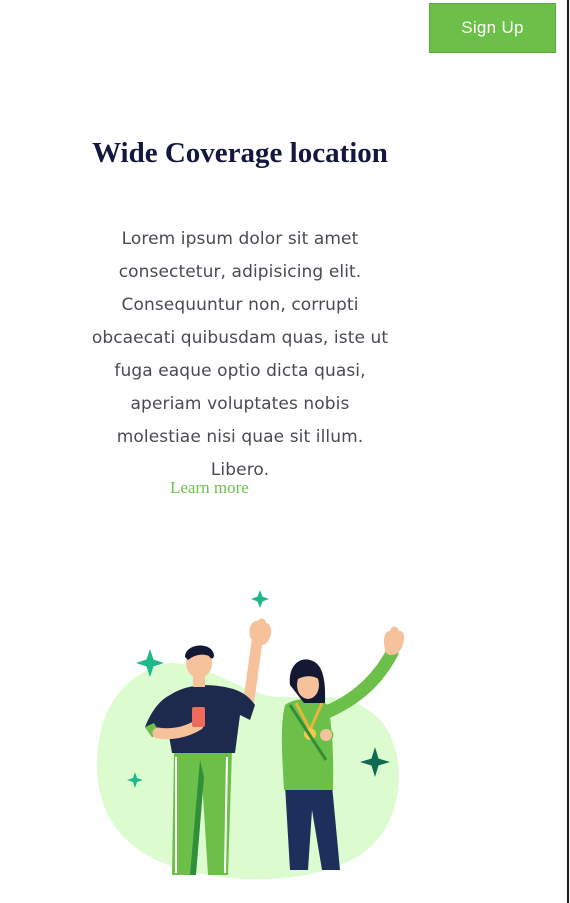 The width and height of the screenshot is (570, 903). What do you see at coordinates (240, 153) in the screenshot?
I see `section-title: Wide Coverage location` at bounding box center [240, 153].